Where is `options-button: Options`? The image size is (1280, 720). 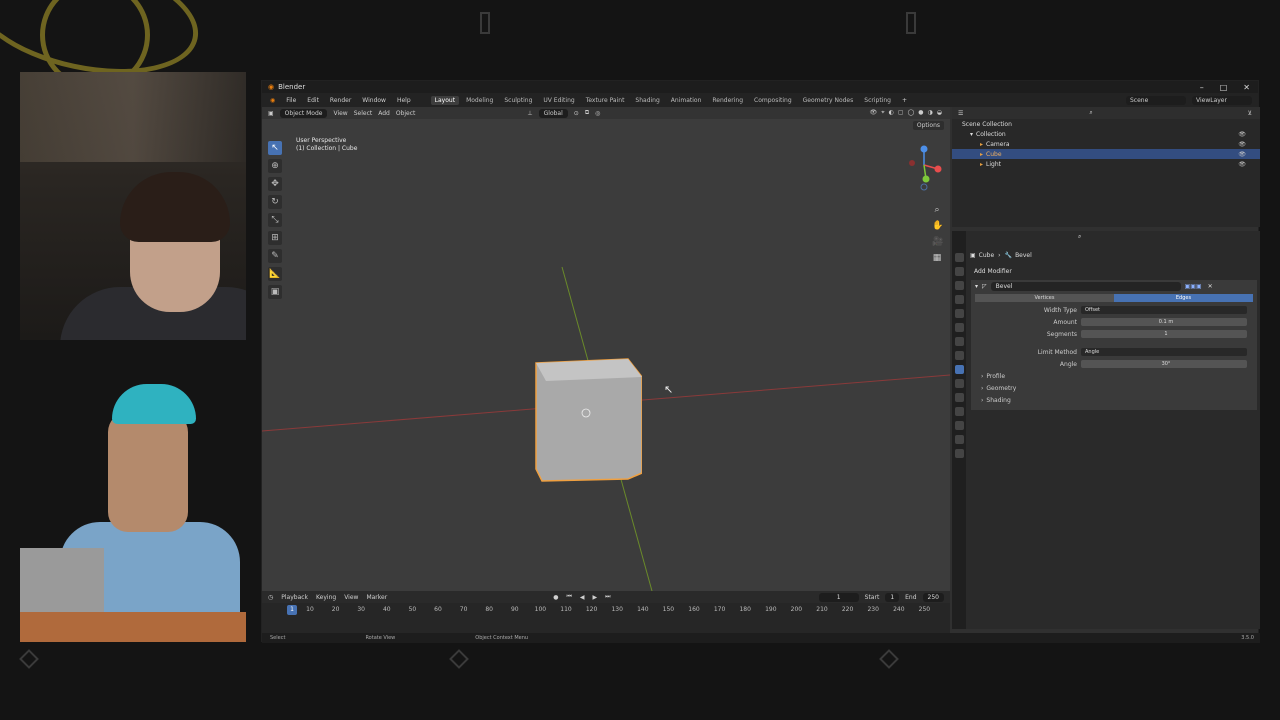 options-button: Options is located at coordinates (928, 125).